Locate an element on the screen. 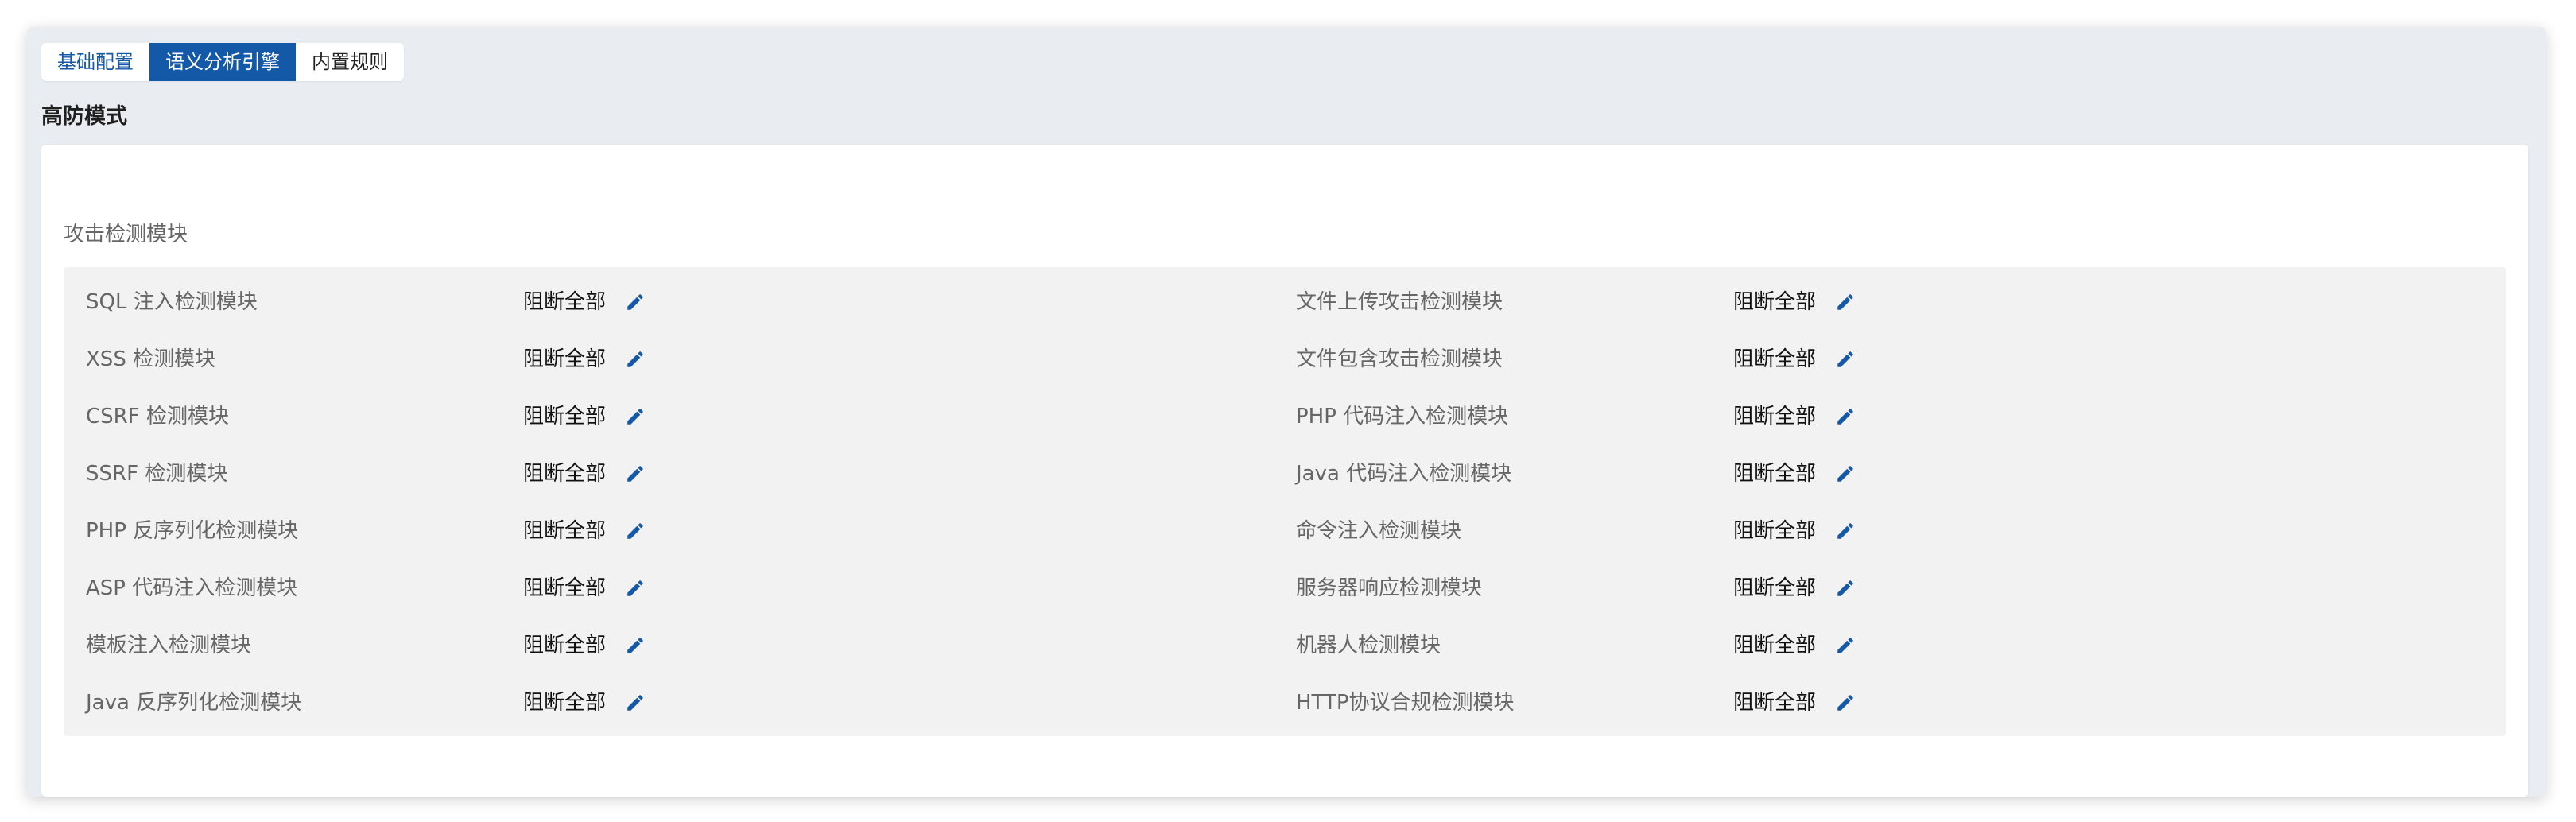 The image size is (2576, 822). module-name: CSRF 检测模块 is located at coordinates (157, 416).